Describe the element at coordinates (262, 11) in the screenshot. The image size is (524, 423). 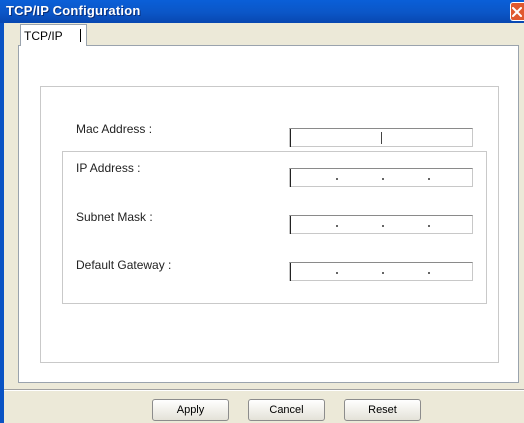
I see `title-bar: TCP/IP Configuration` at that location.